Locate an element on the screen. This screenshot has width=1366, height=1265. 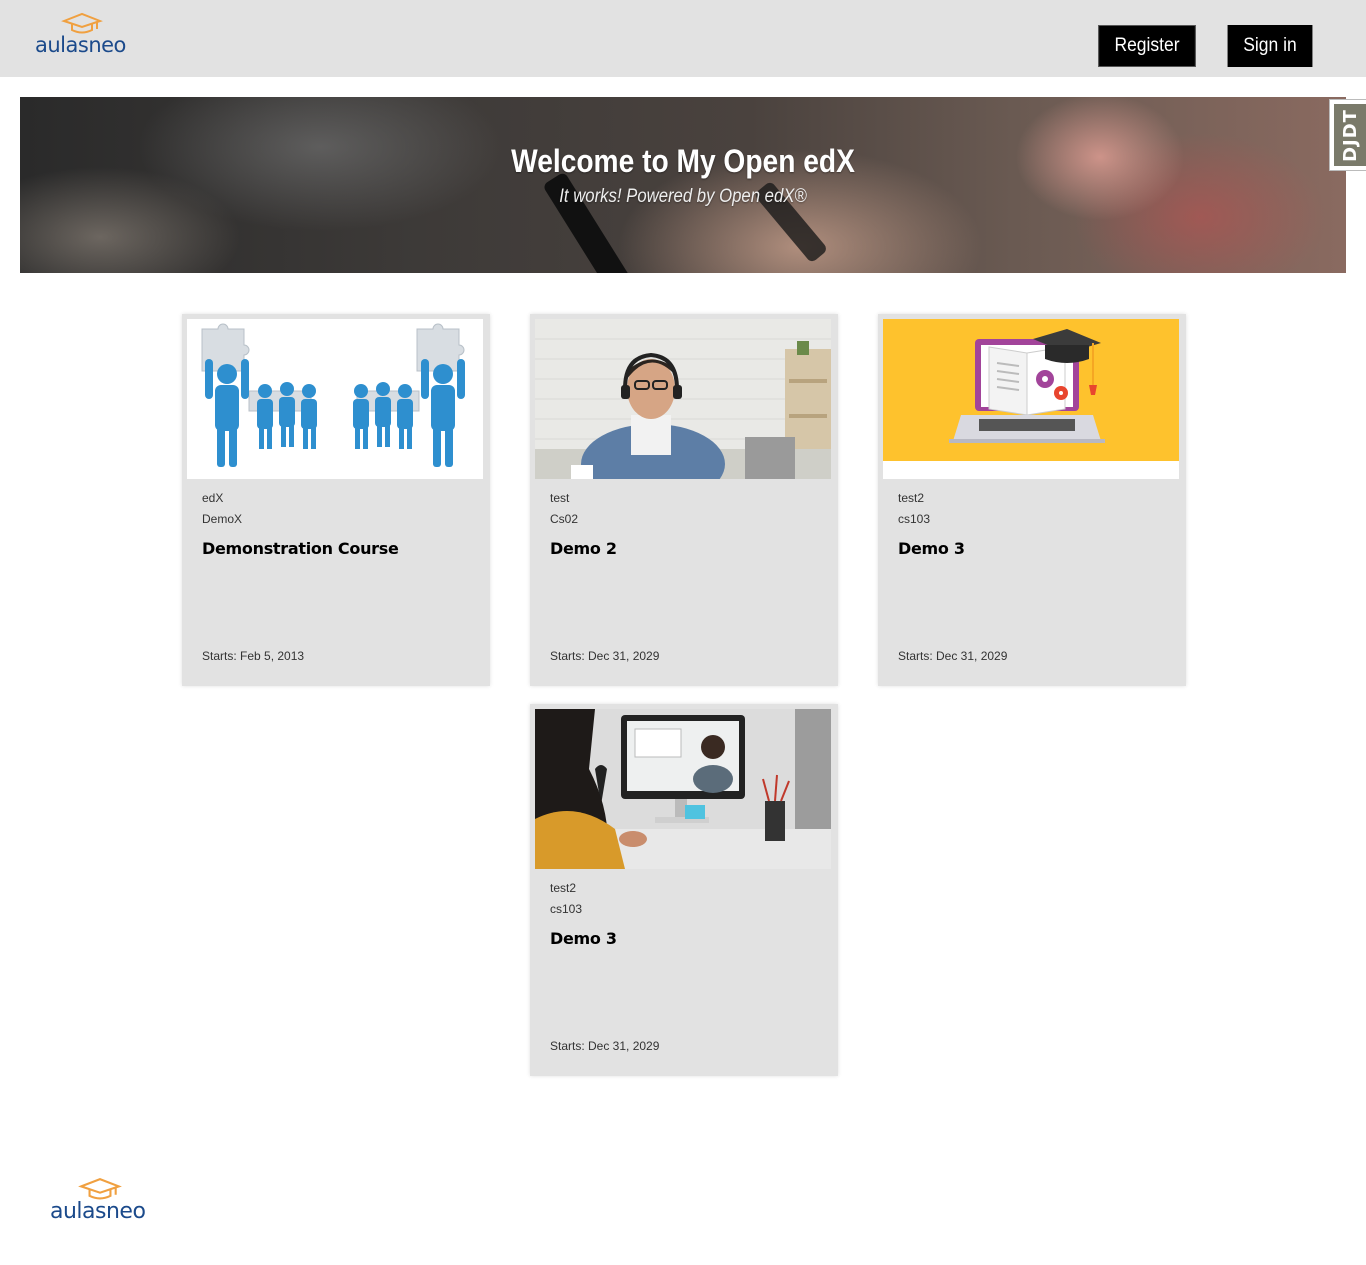
debug-toolbar-tab: DJDT is located at coordinates (1350, 135).